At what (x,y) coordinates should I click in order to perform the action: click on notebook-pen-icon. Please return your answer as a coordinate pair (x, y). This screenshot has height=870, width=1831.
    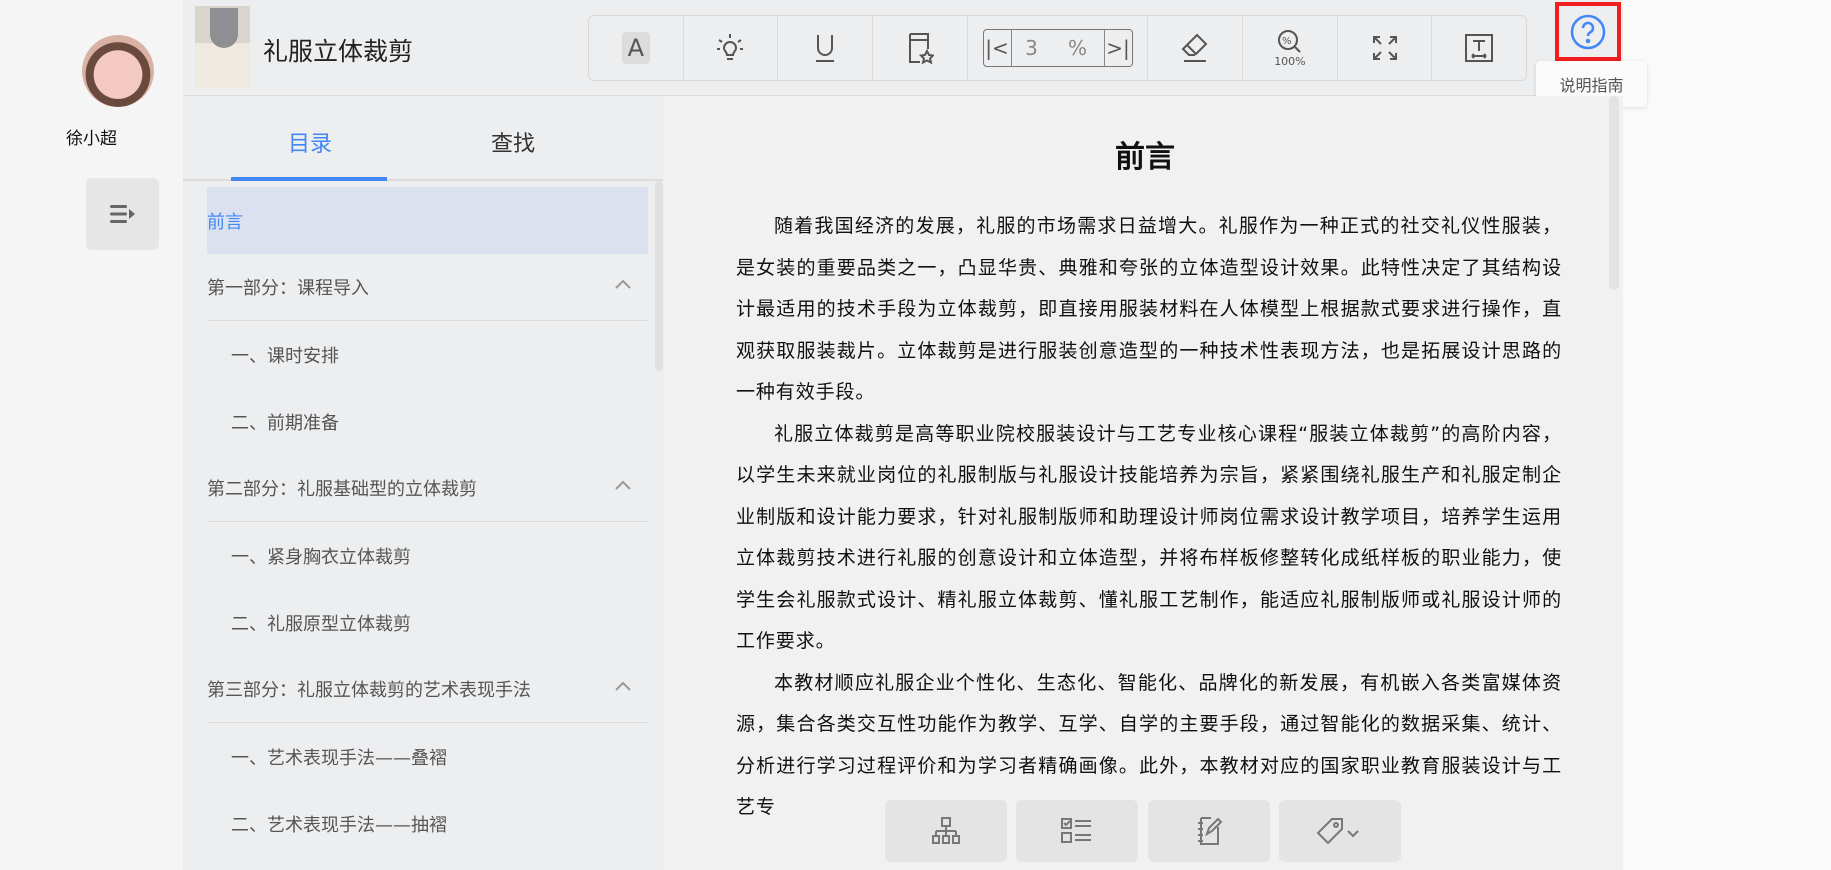
    Looking at the image, I should click on (1210, 831).